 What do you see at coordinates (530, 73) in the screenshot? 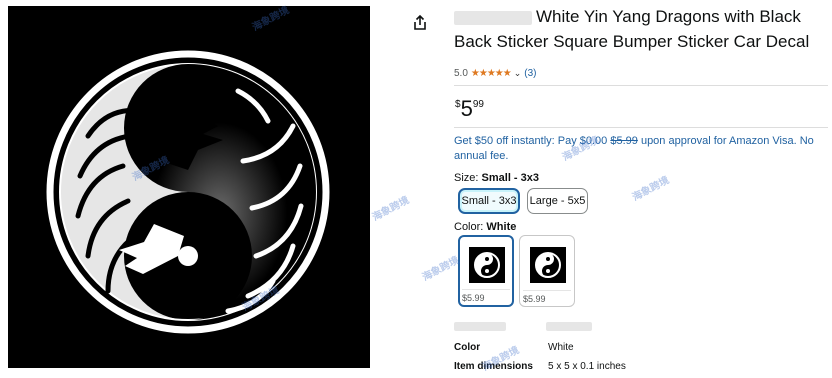
I see `rating-count-link: (3)` at bounding box center [530, 73].